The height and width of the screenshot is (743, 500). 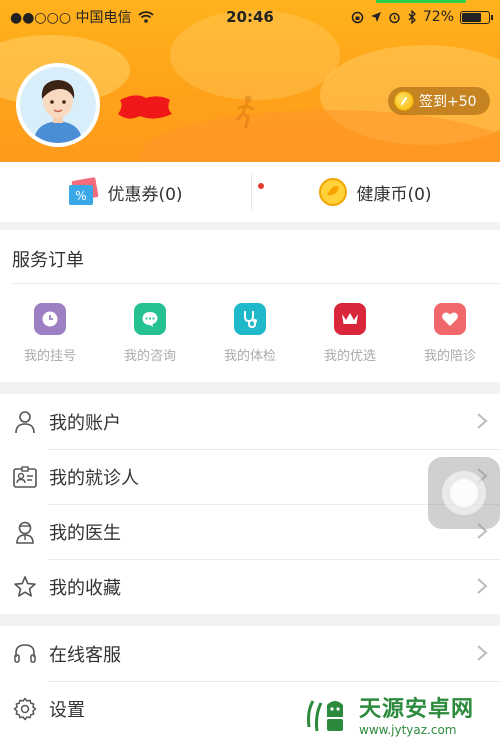 I want to click on rewards-bar: % 优惠券(0) 健康币(0), so click(x=250, y=192).